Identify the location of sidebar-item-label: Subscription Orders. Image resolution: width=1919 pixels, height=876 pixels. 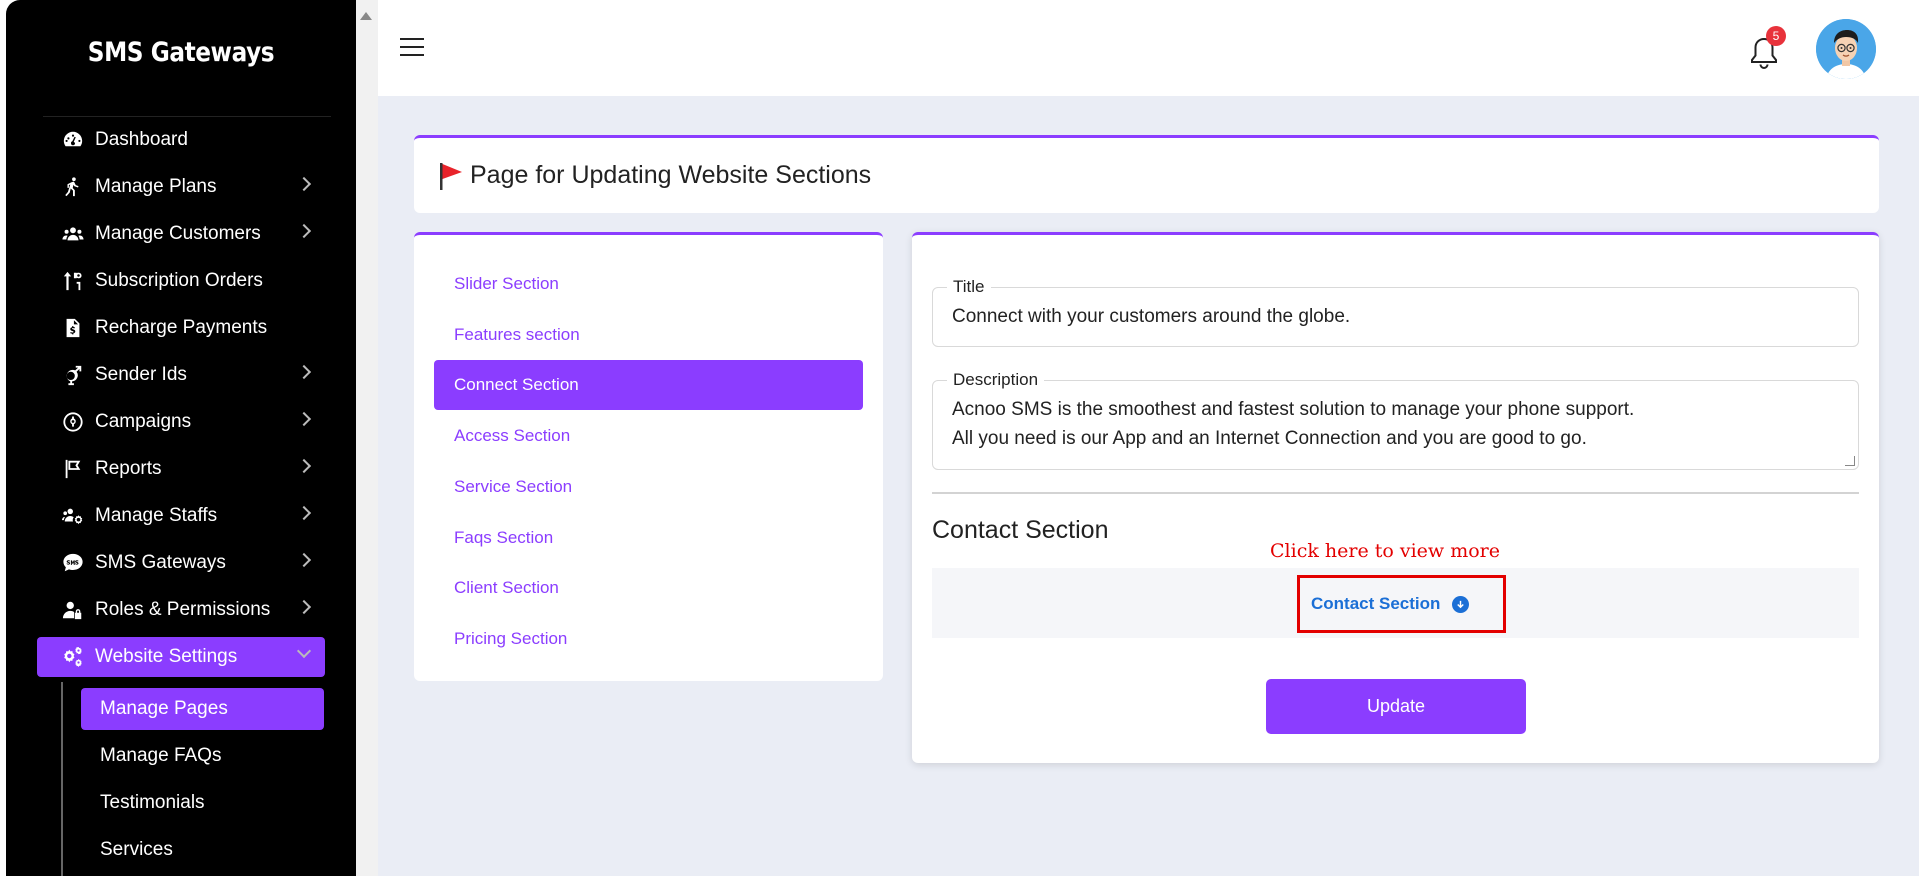
(179, 280).